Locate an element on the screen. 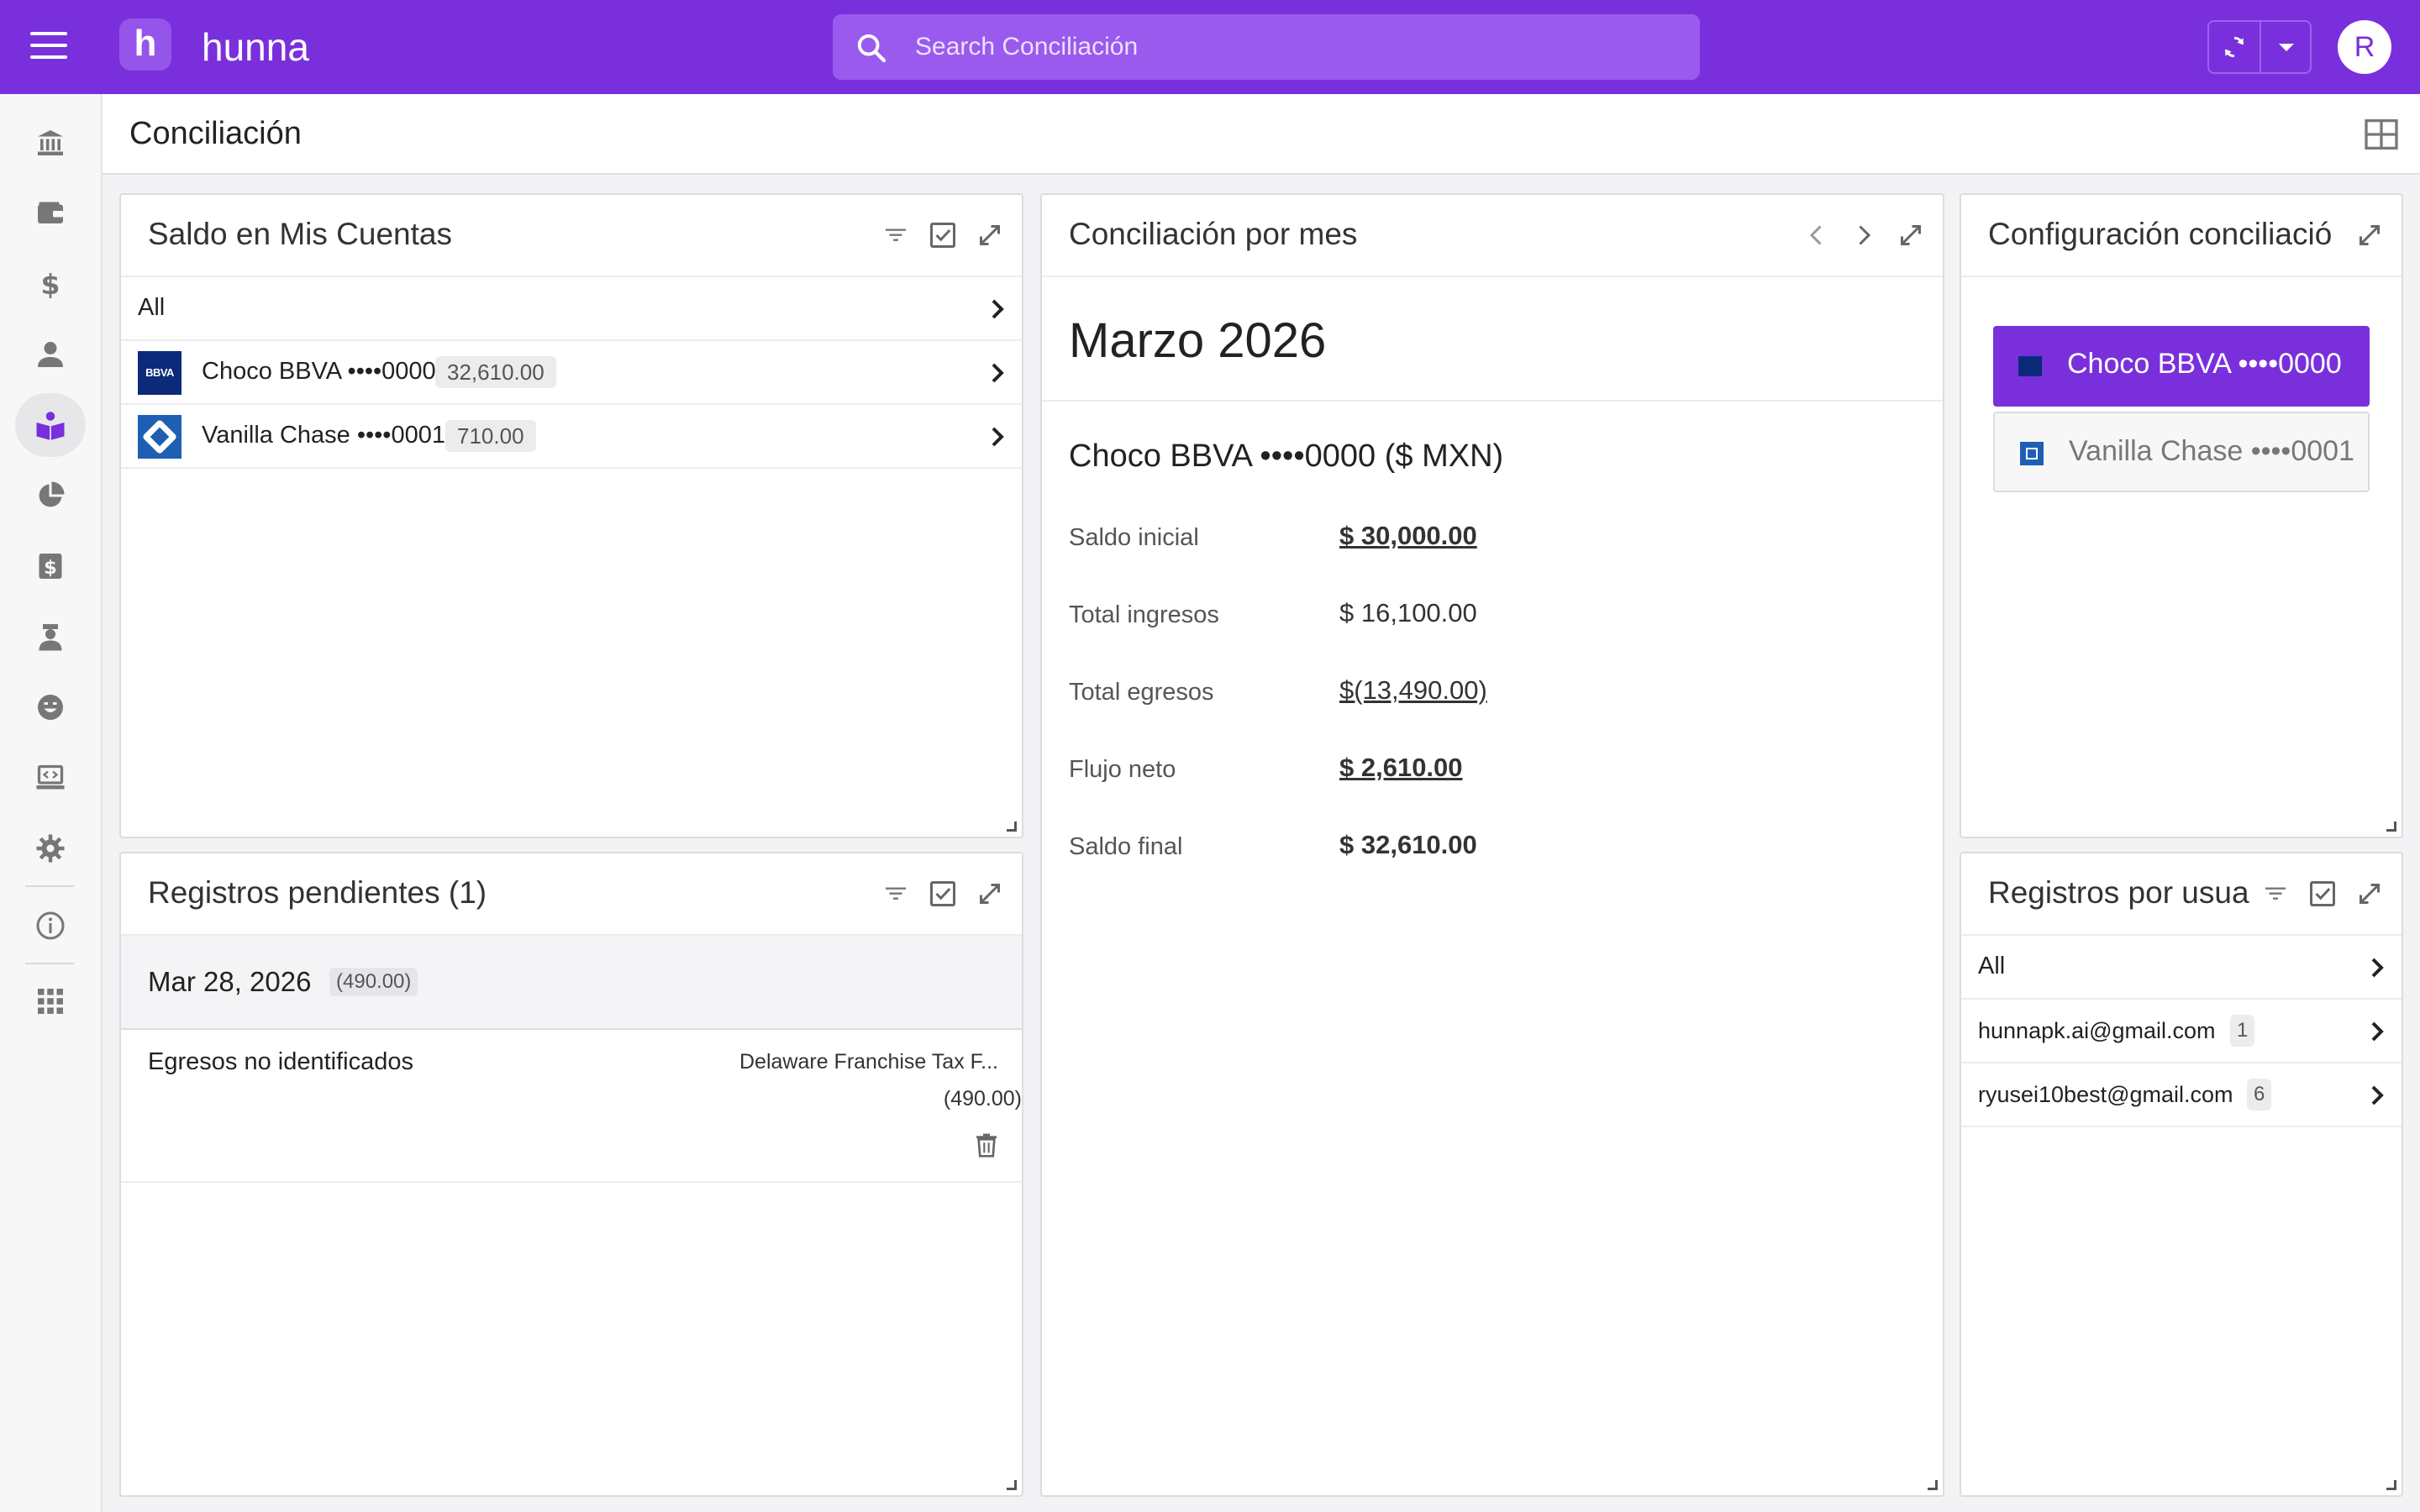  account-row-all: All is located at coordinates (571, 309).